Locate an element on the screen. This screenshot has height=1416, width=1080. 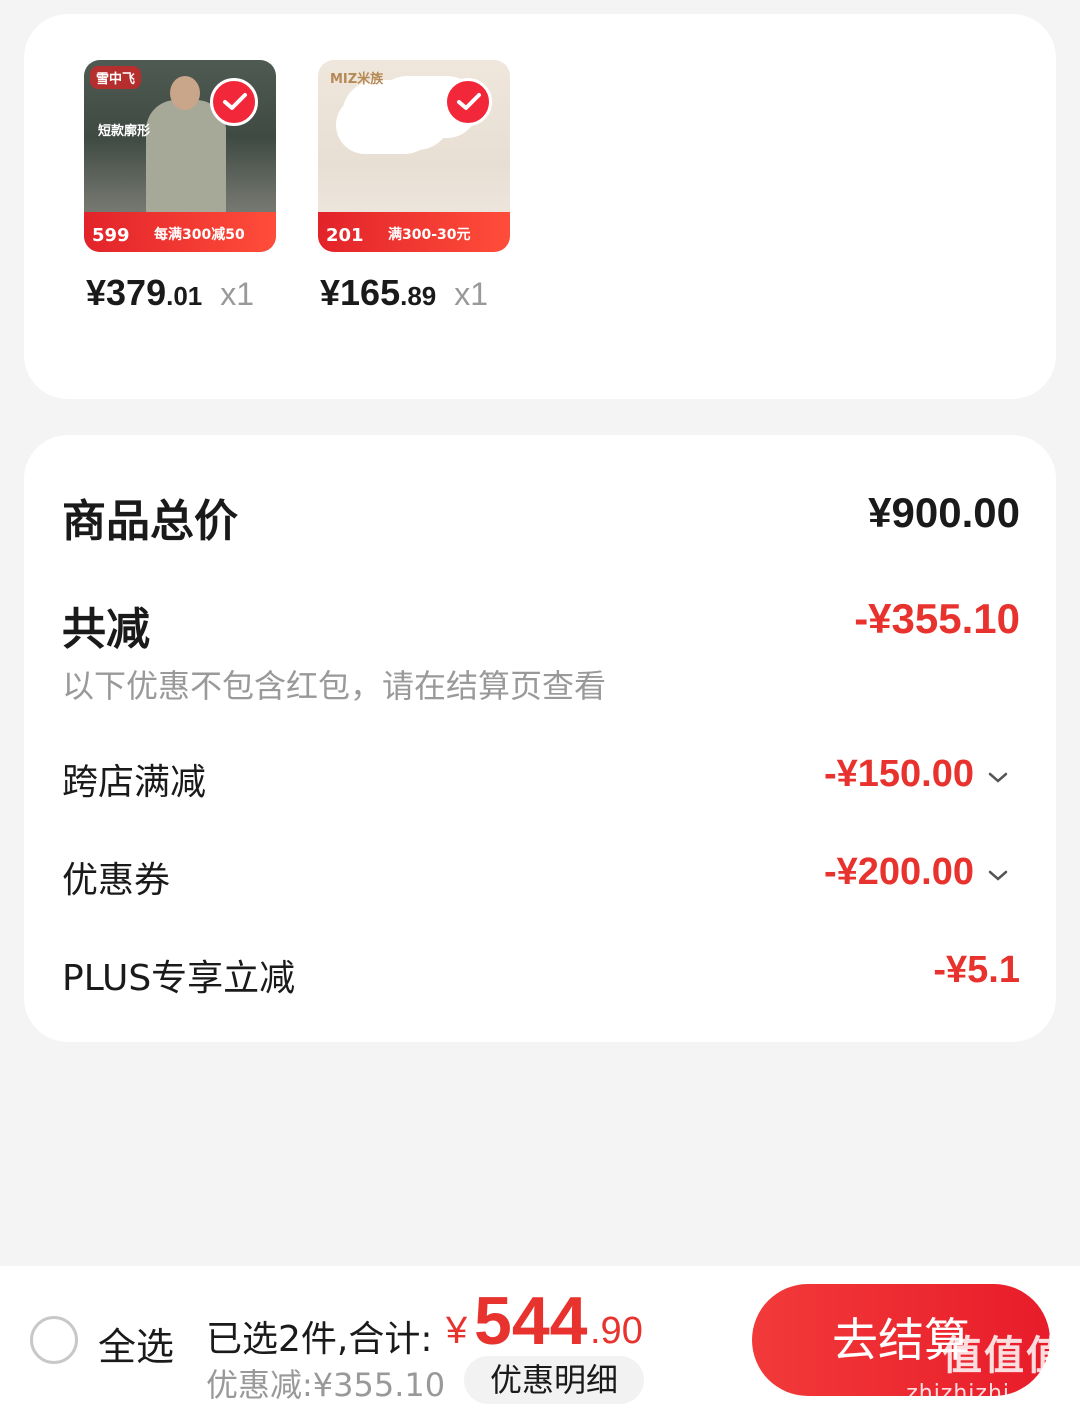
product-item: MIZ米族 201 满300-30元 is located at coordinates (414, 156).